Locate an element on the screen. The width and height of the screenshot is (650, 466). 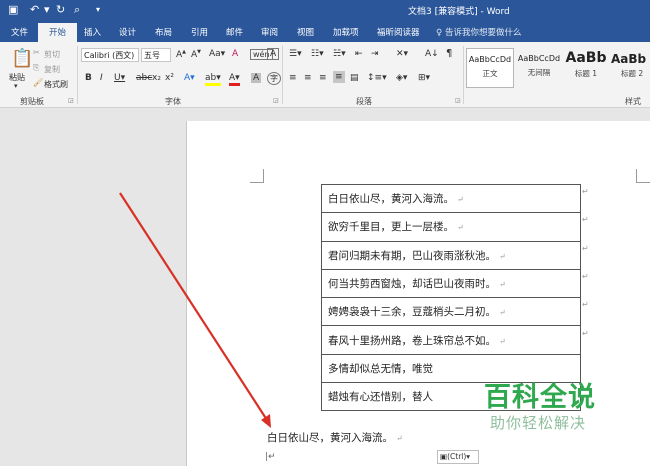
align-right-icon: ≡ is located at coordinates (323, 78).